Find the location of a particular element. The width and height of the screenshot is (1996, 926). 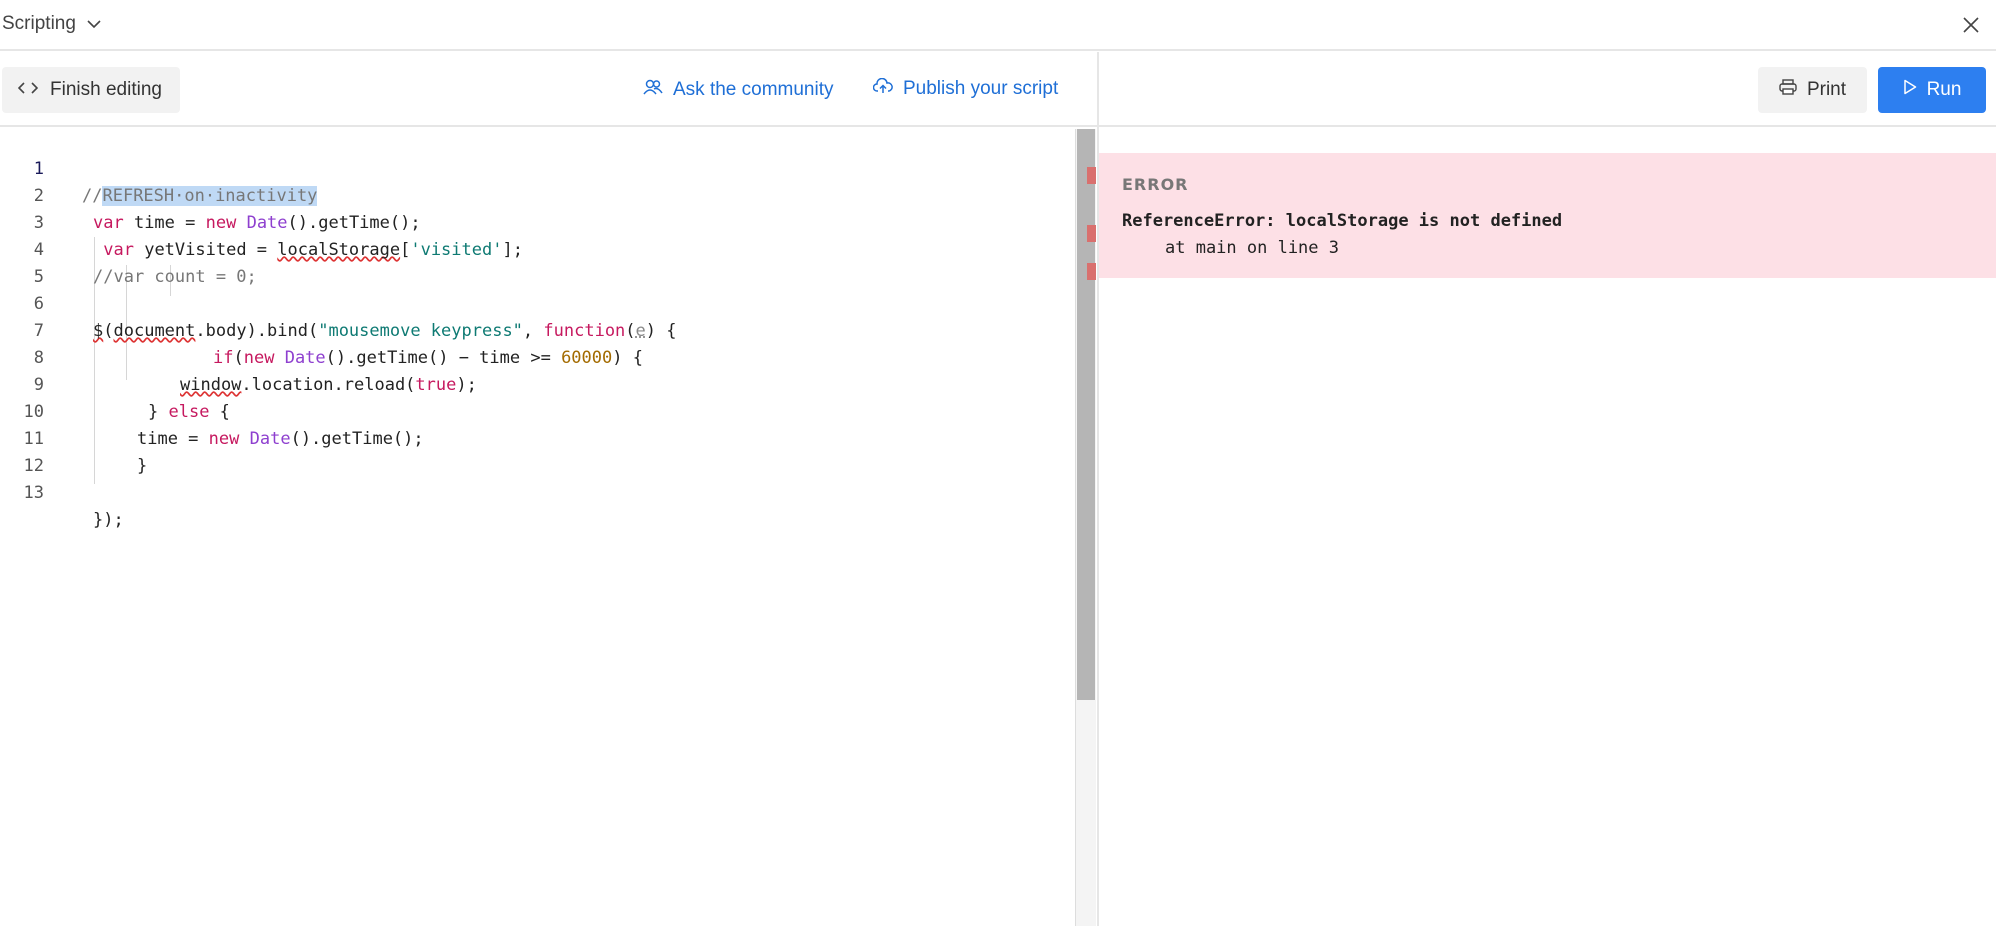

ask-community-link: Ask the community is located at coordinates (738, 90).